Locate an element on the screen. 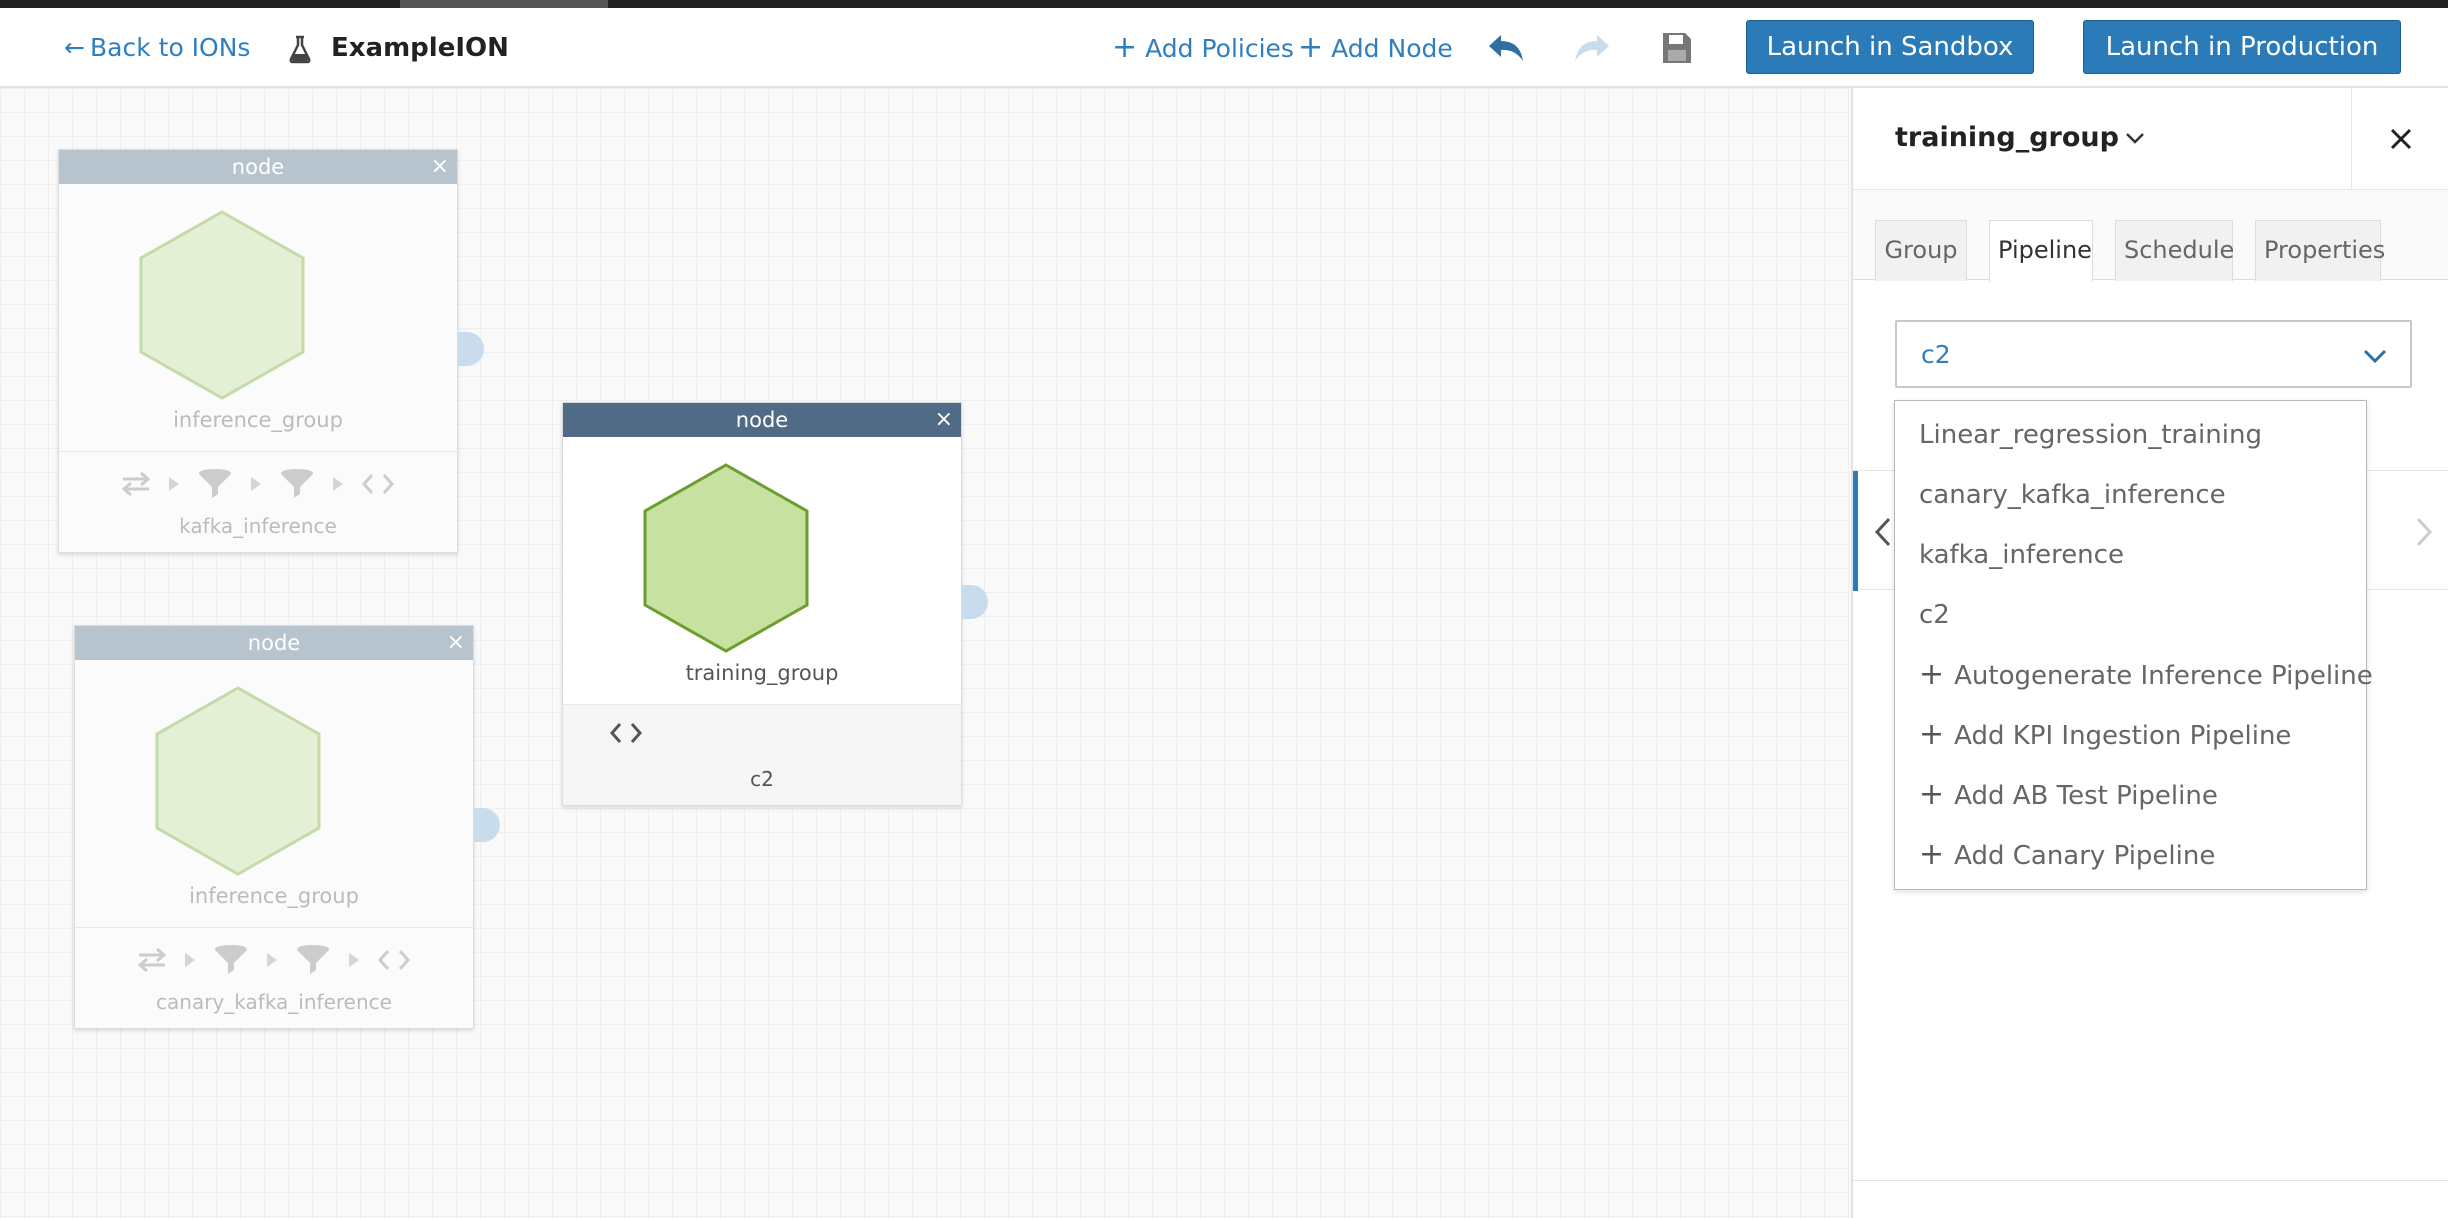 This screenshot has height=1218, width=2448. tab-schedule: Schedule is located at coordinates (2174, 250).